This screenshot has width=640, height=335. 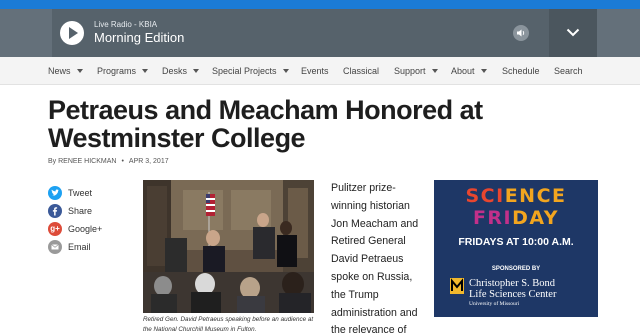 I want to click on share-label: Share, so click(x=80, y=211).